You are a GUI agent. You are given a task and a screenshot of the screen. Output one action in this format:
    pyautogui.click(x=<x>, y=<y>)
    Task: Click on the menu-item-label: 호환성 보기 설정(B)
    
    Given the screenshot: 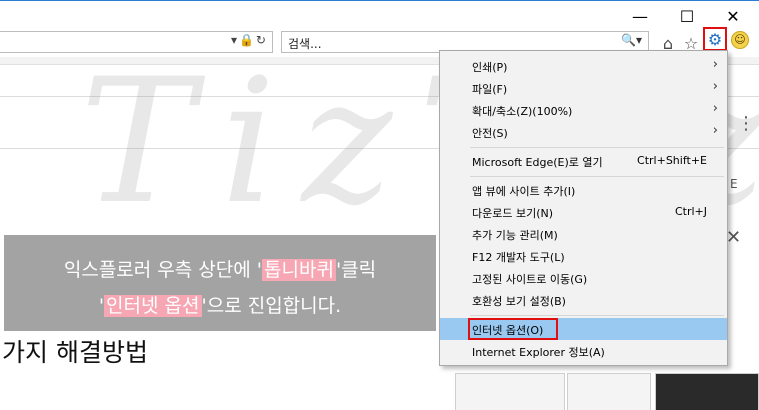 What is the action you would take?
    pyautogui.click(x=519, y=301)
    